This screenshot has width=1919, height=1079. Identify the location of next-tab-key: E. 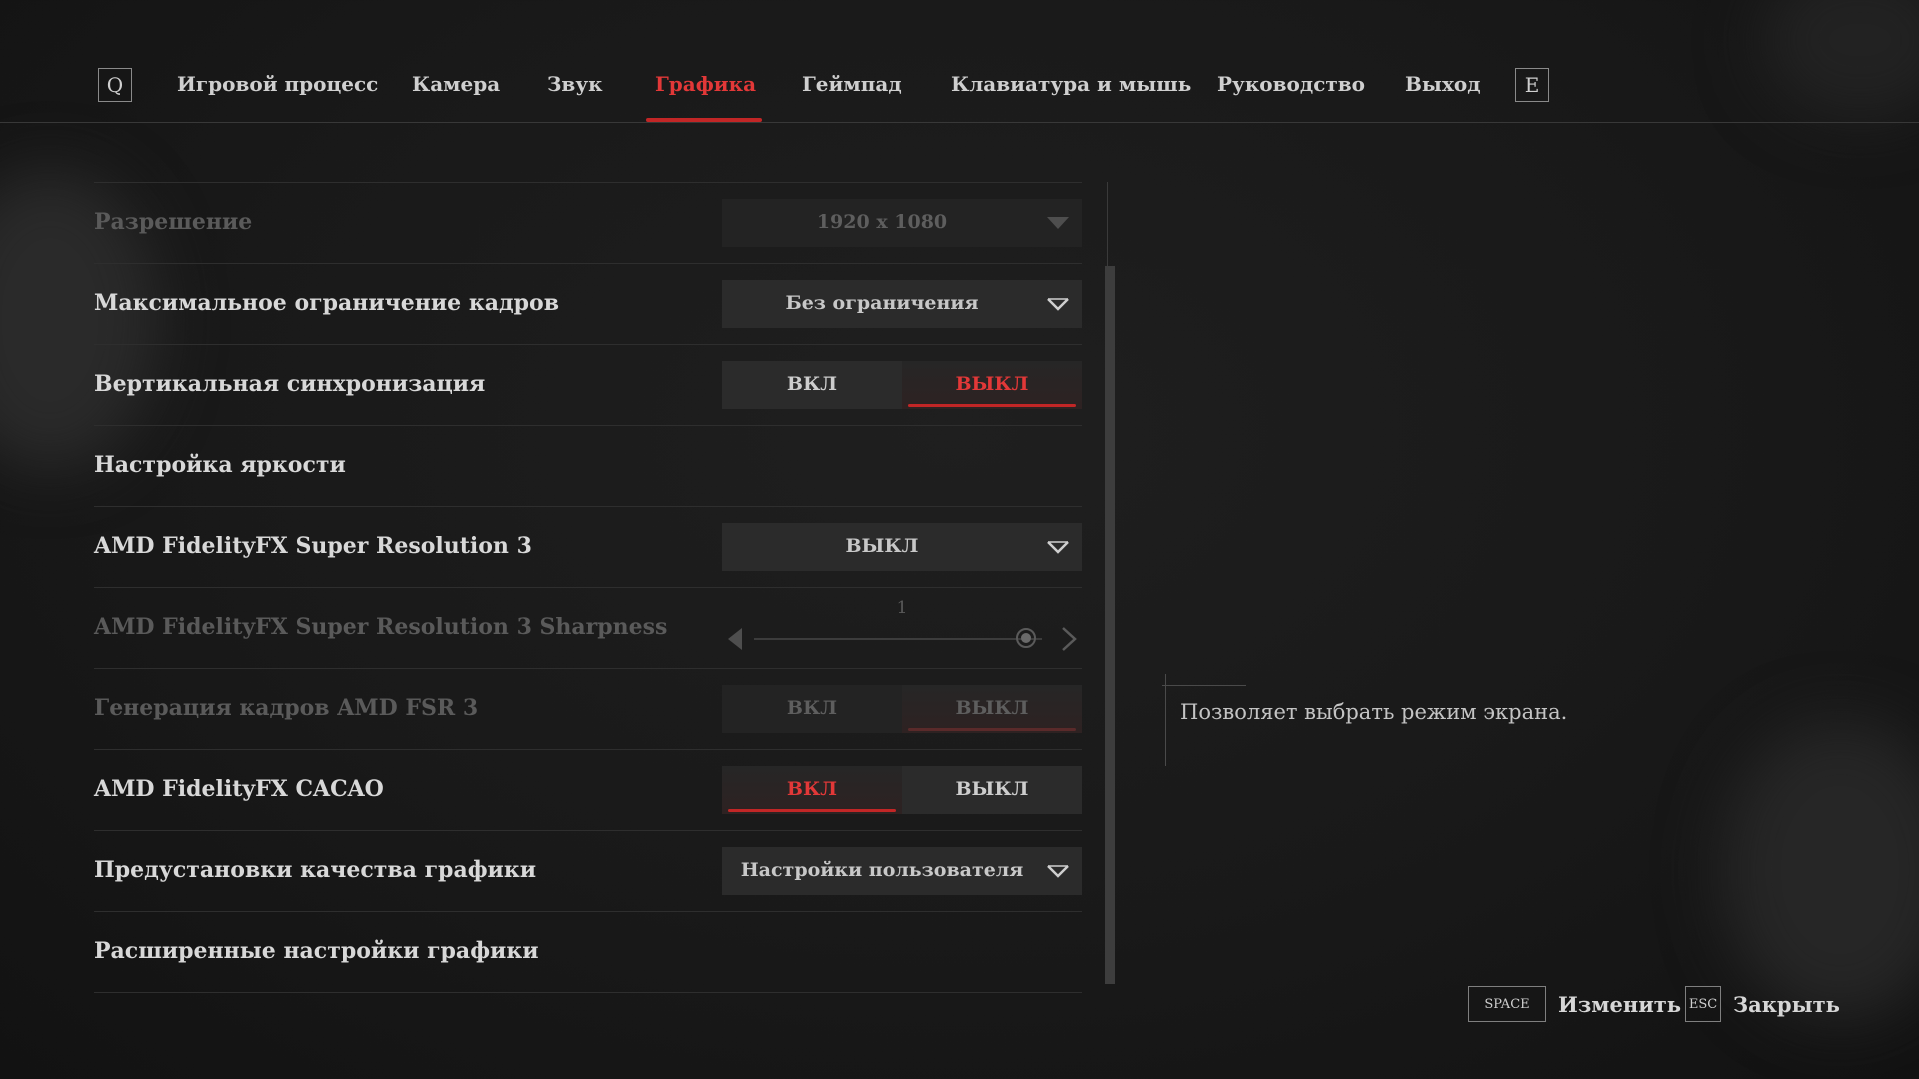
(1532, 85).